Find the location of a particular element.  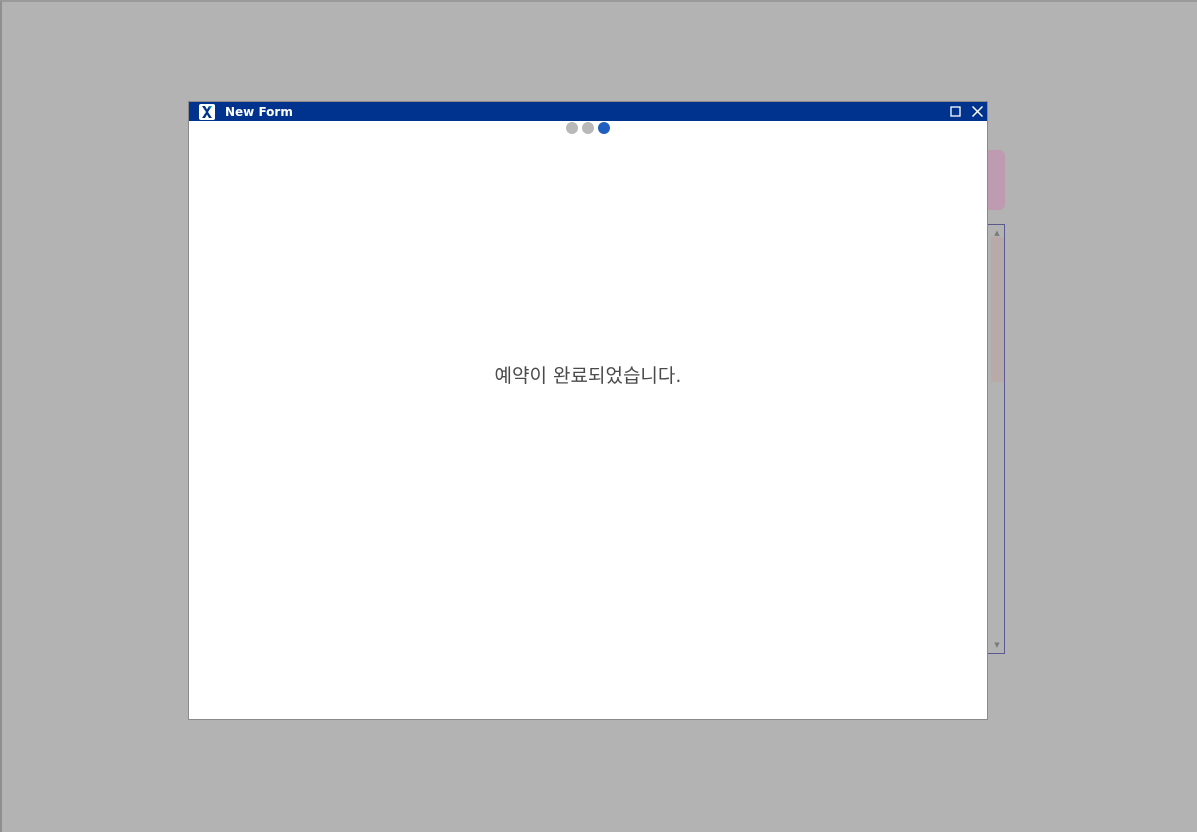

close-icon is located at coordinates (977, 111).